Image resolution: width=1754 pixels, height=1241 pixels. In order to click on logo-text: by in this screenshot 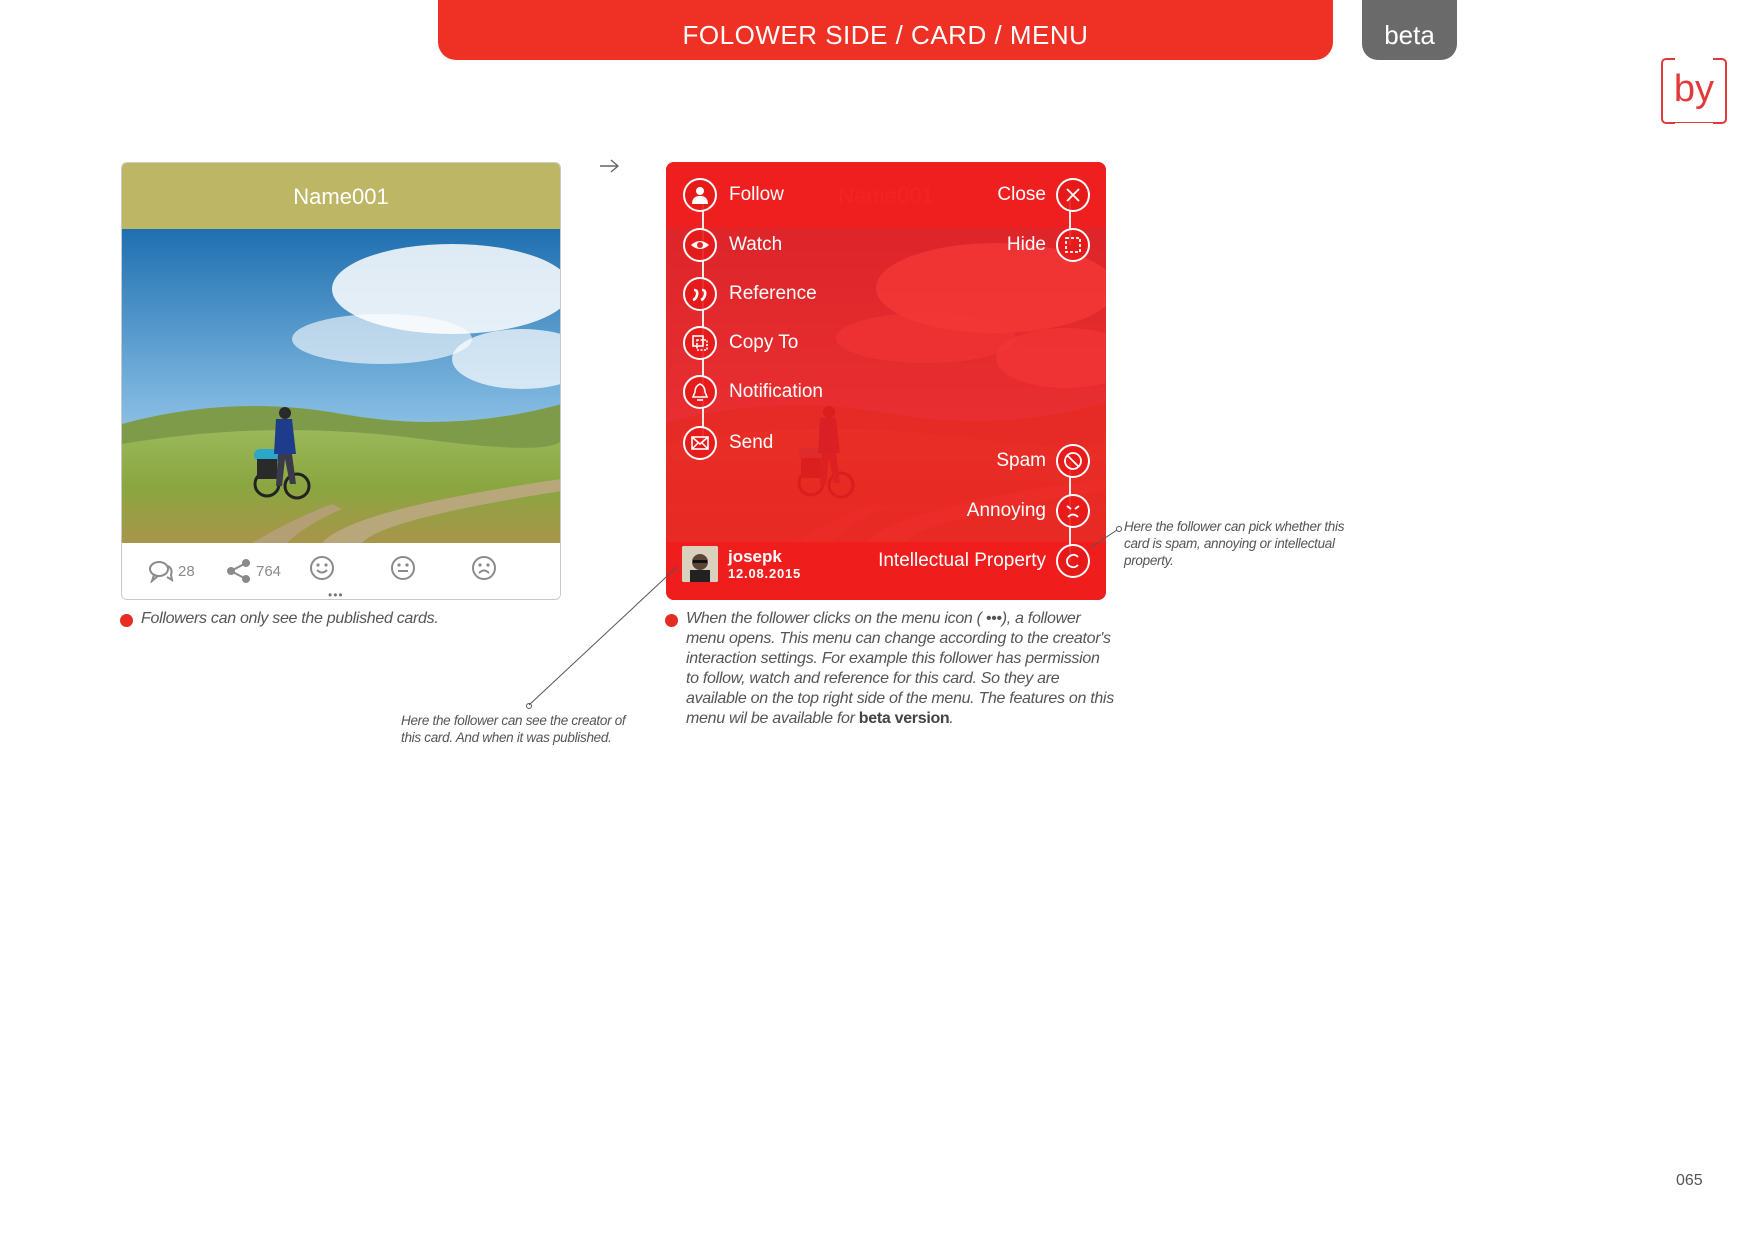, I will do `click(1694, 89)`.